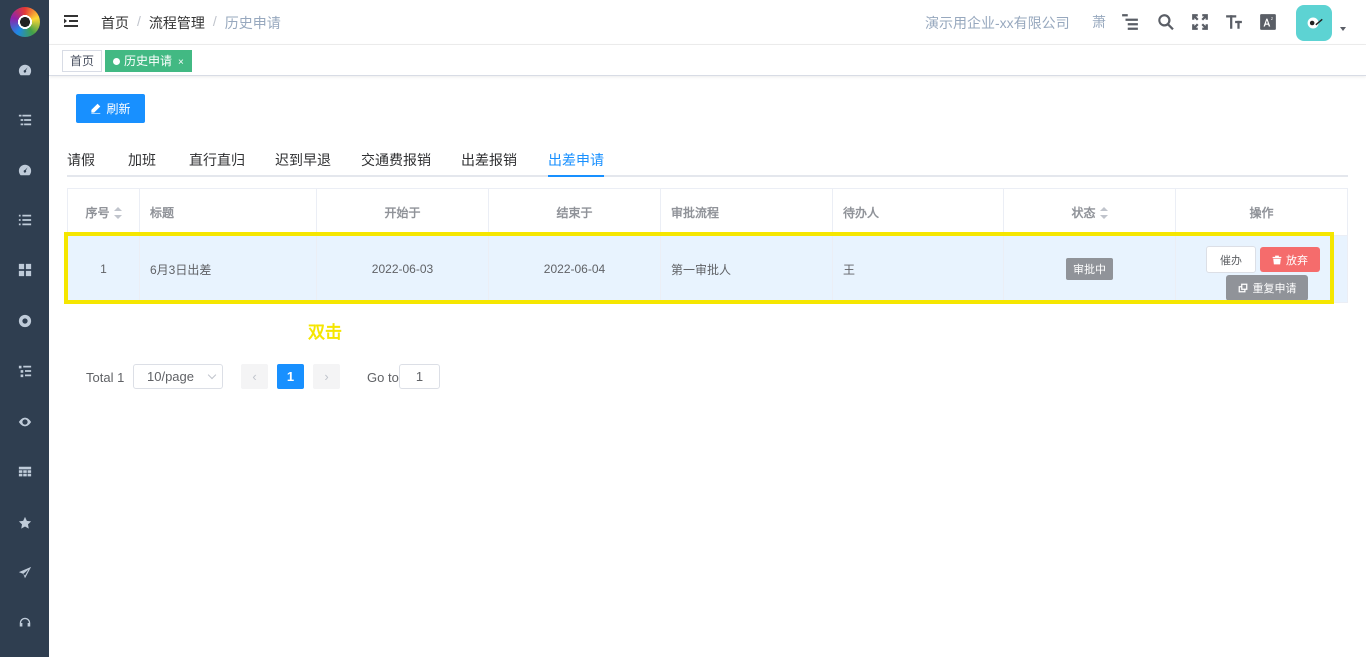 The image size is (1366, 657). I want to click on grid-icon, so click(24, 270).